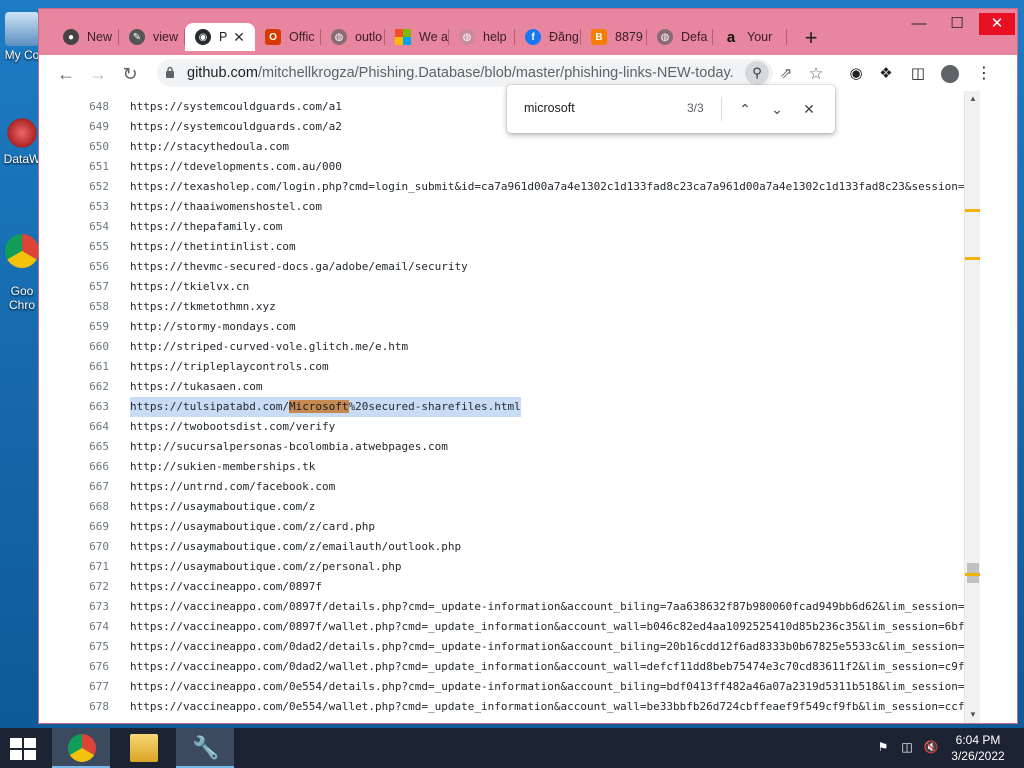  I want to click on find-close-icon: ✕, so click(809, 109).